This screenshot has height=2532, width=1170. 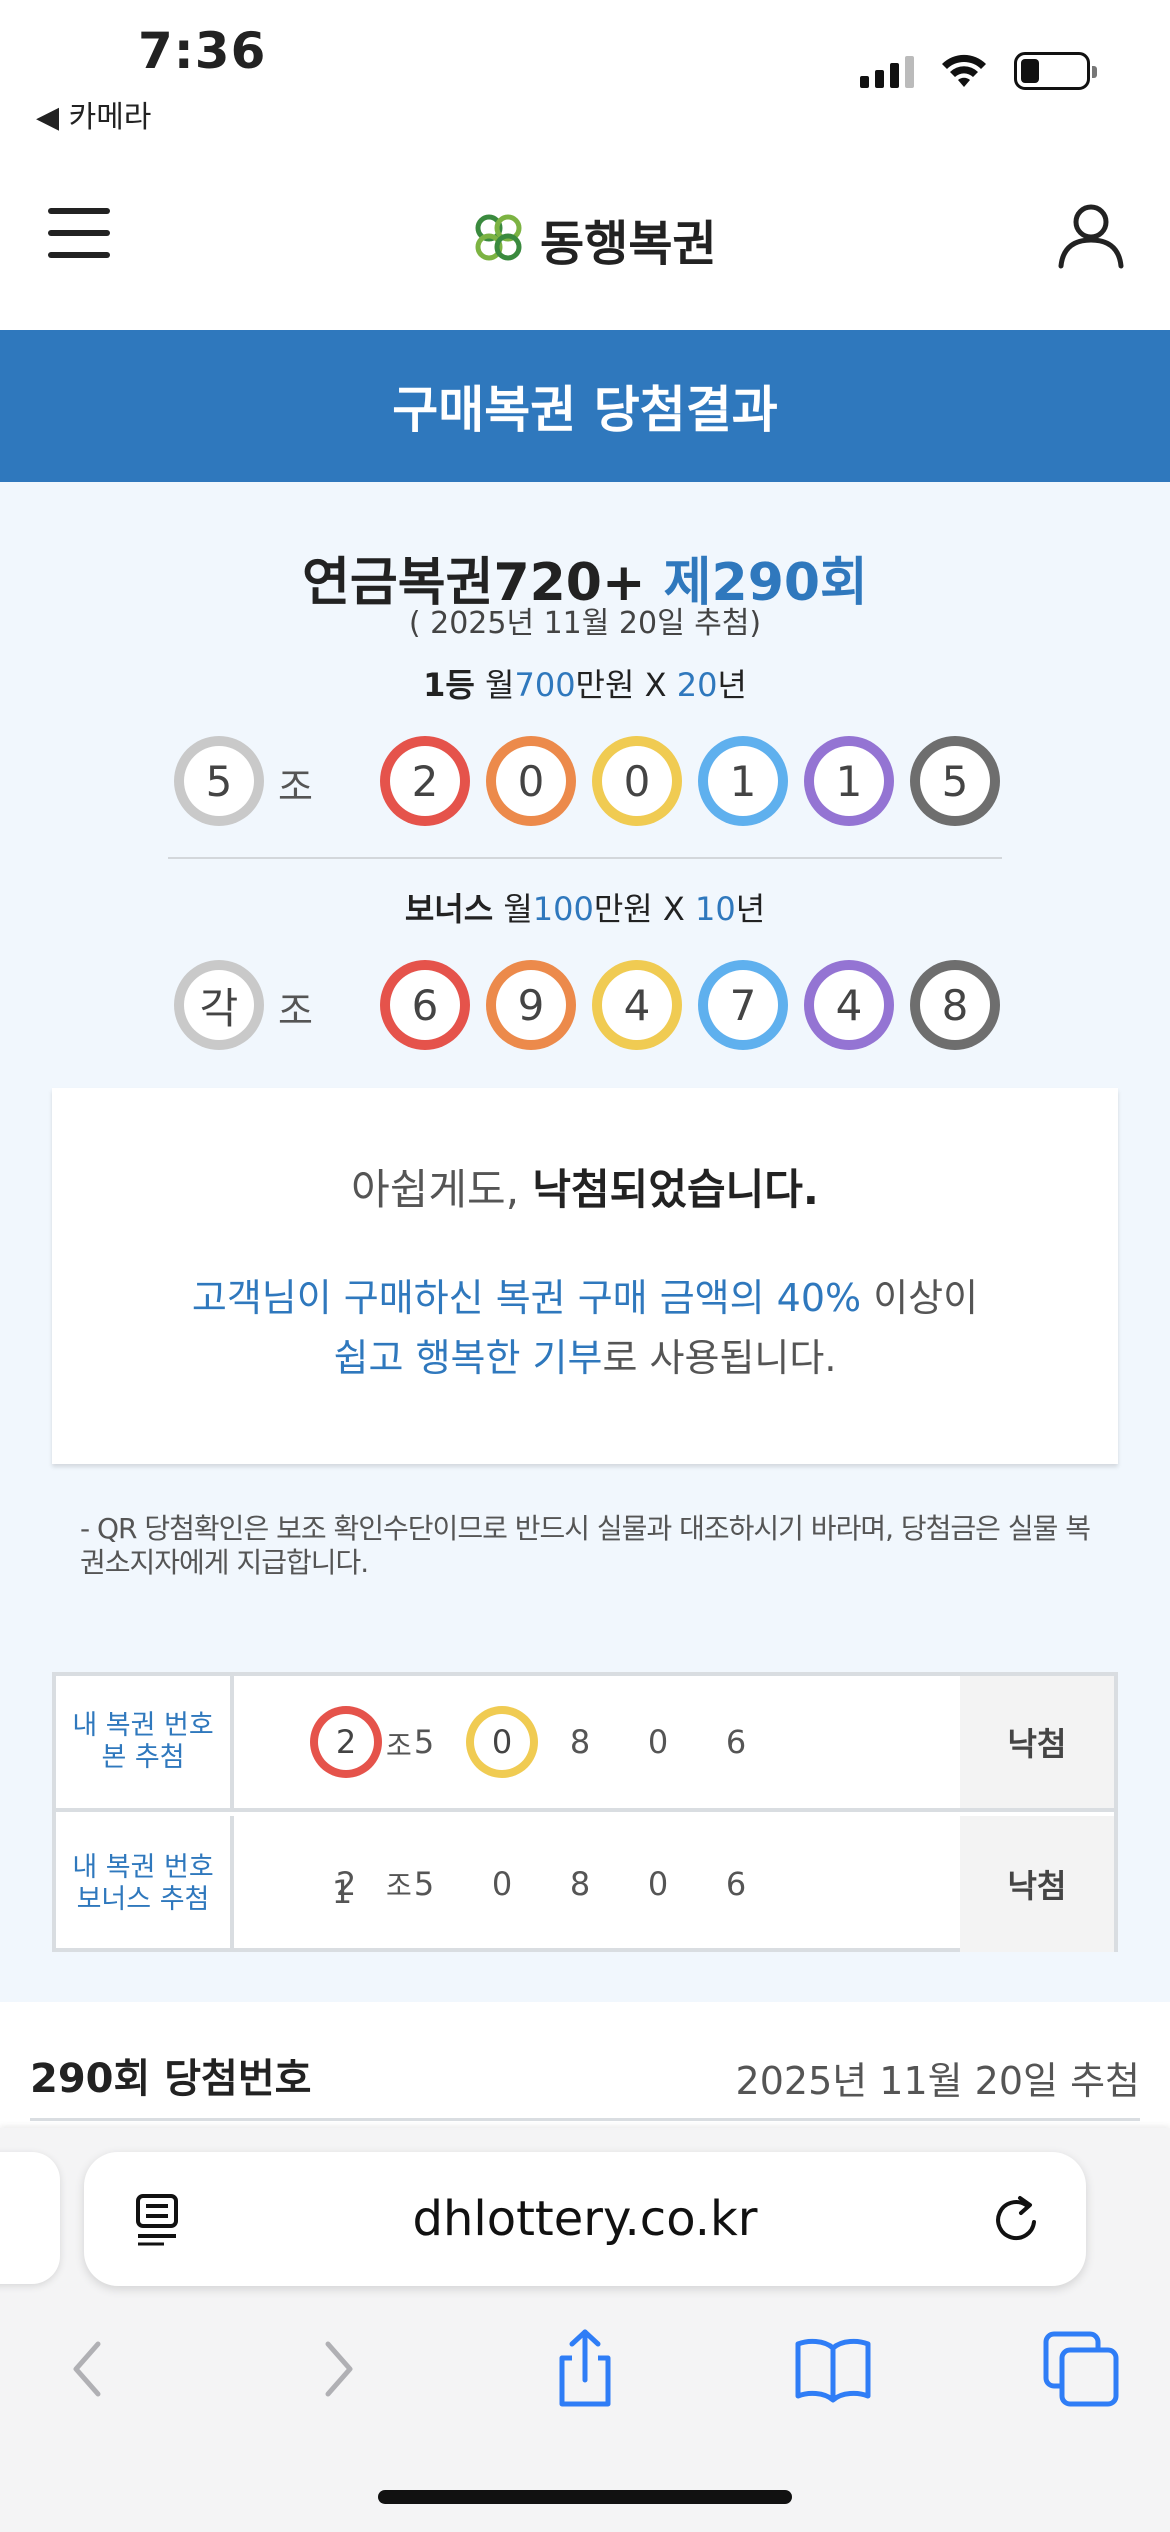 I want to click on group-number: 5, so click(x=219, y=781).